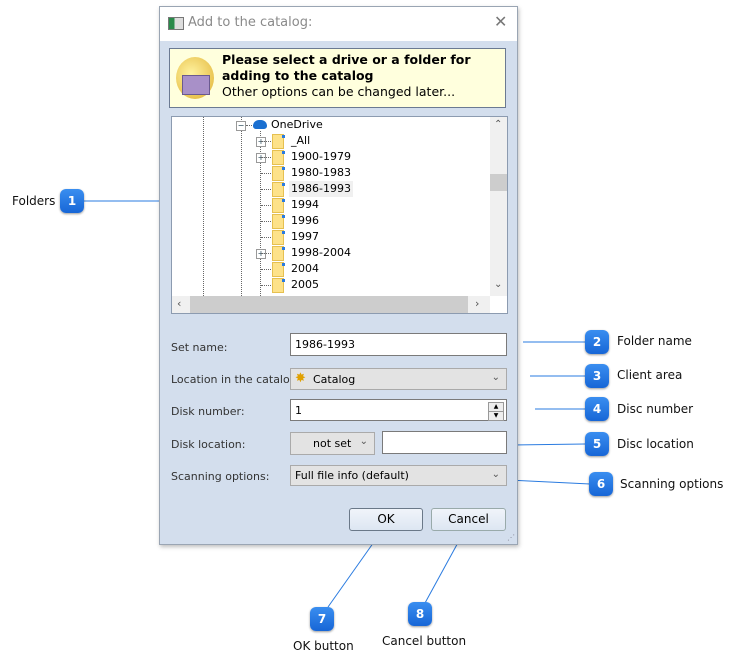 The height and width of the screenshot is (670, 736). I want to click on horizontal-scrollbar: ‹ ›, so click(331, 304).